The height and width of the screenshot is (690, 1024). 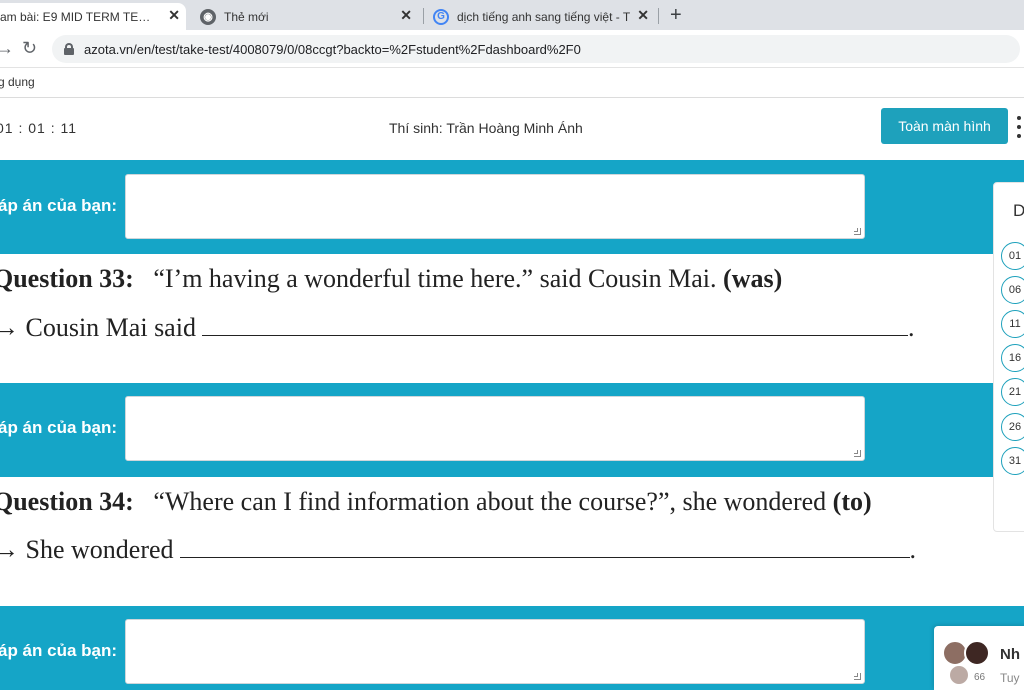 I want to click on question-33-answer-line: → Cousin Mai said., so click(x=457, y=328).